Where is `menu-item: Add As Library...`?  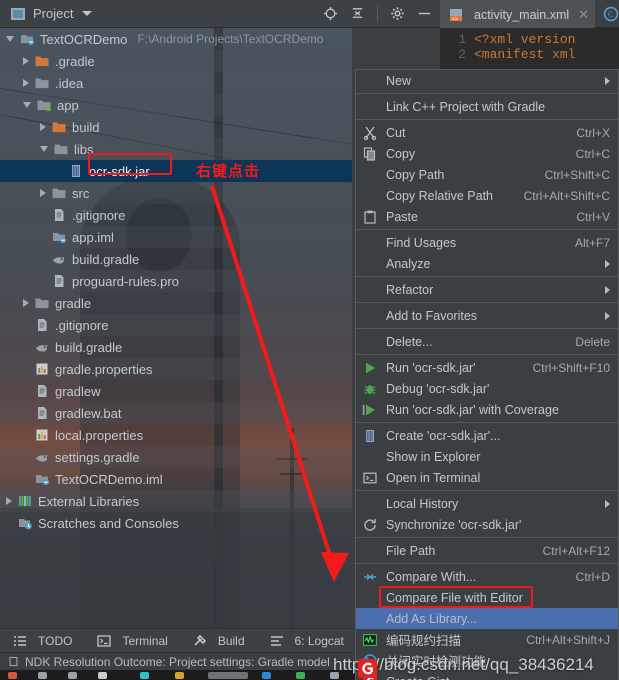 menu-item: Add As Library... is located at coordinates (487, 618).